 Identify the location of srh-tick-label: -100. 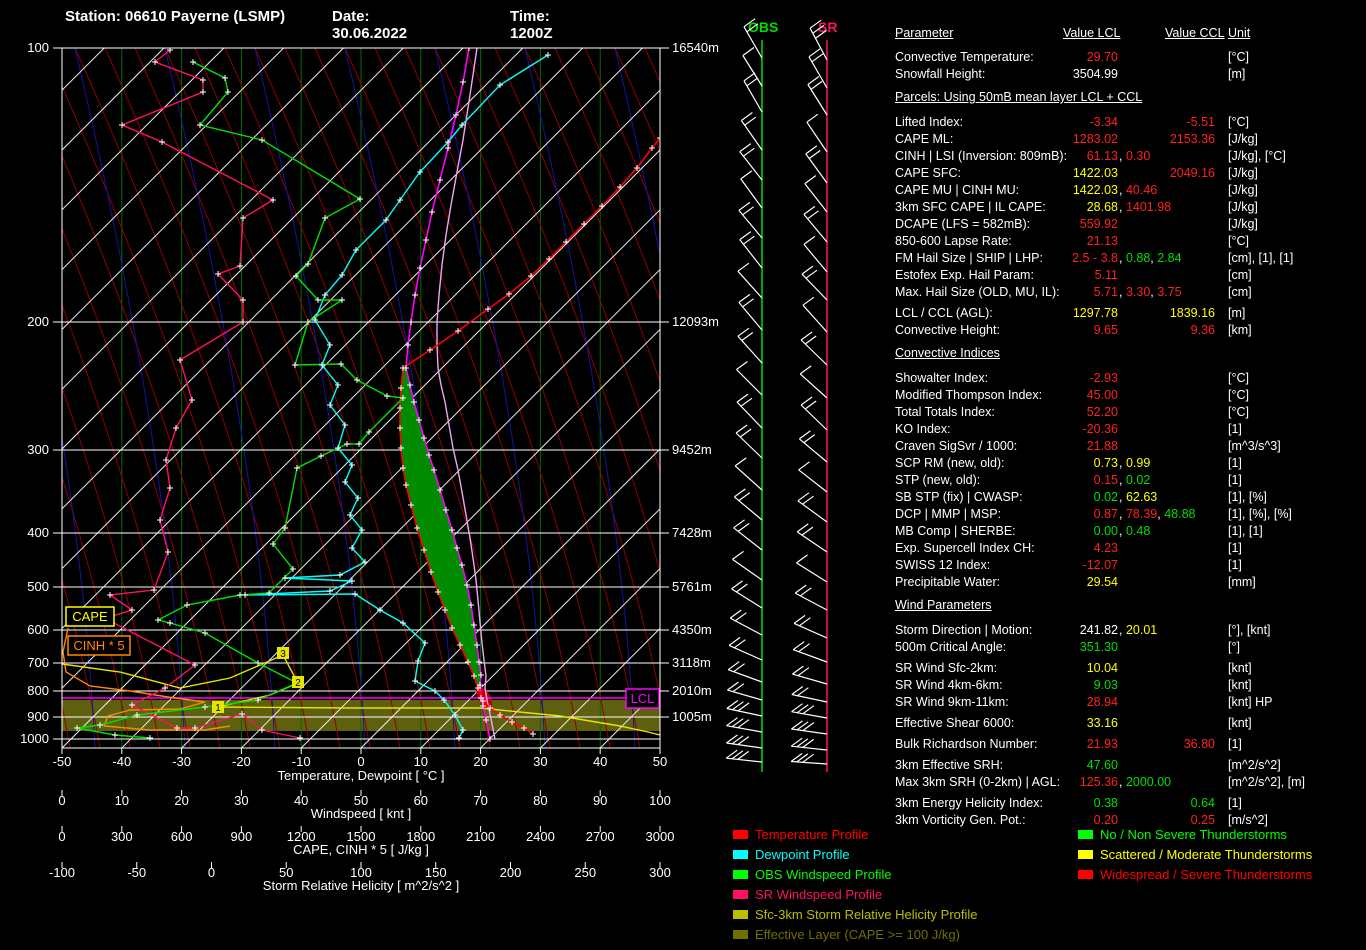
(62, 872).